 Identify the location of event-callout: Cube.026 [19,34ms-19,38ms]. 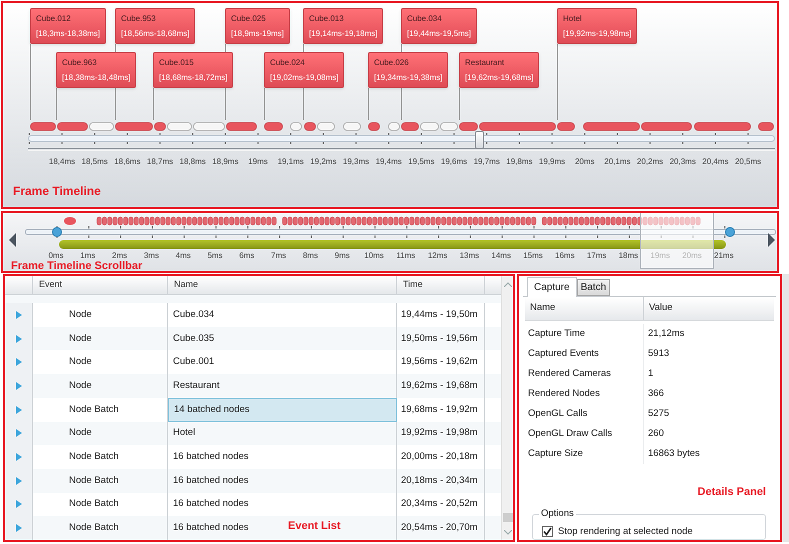
(408, 70).